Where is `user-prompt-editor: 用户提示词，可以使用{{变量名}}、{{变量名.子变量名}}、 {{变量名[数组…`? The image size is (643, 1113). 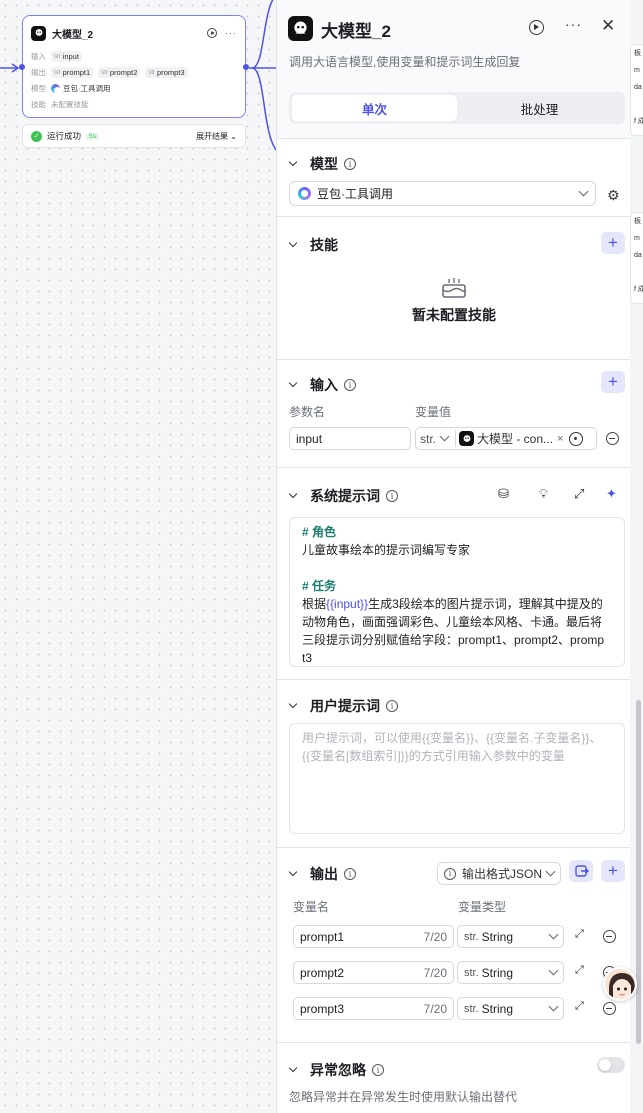
user-prompt-editor: 用户提示词，可以使用{{变量名}}、{{变量名.子变量名}}、 {{变量名[数组… is located at coordinates (457, 778).